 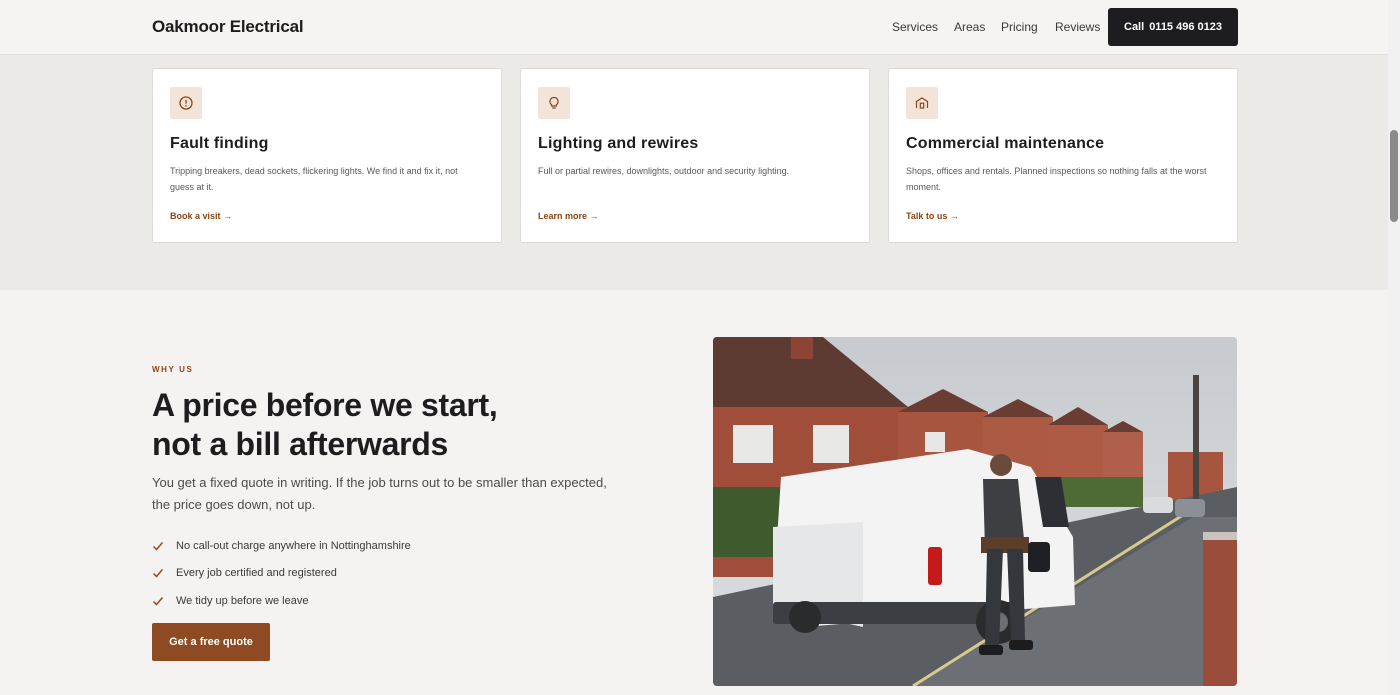 What do you see at coordinates (568, 216) in the screenshot?
I see `learn-more-link: Learn more →` at bounding box center [568, 216].